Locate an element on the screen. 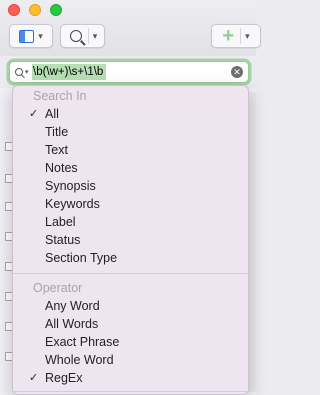  search-field: ▾ \b(\w+)\s+\1\b ✕ is located at coordinates (129, 72).